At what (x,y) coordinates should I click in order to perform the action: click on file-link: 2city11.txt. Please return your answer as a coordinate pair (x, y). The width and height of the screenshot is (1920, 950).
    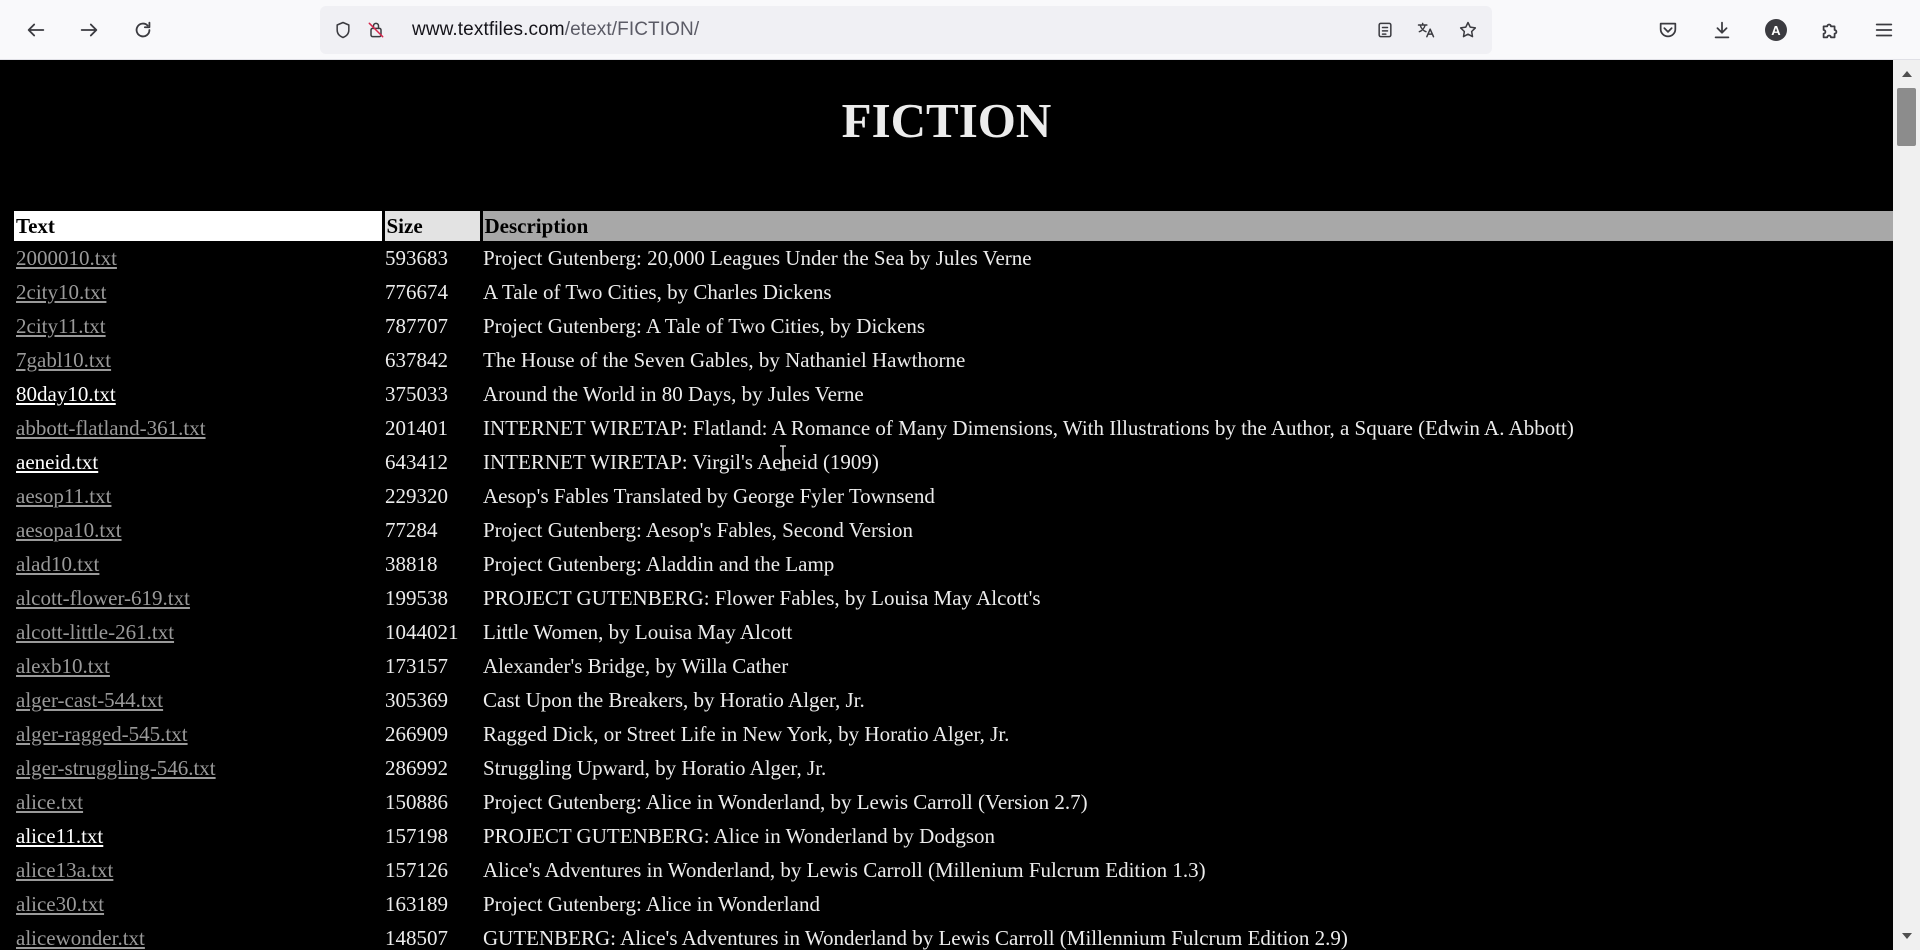
    Looking at the image, I should click on (61, 326).